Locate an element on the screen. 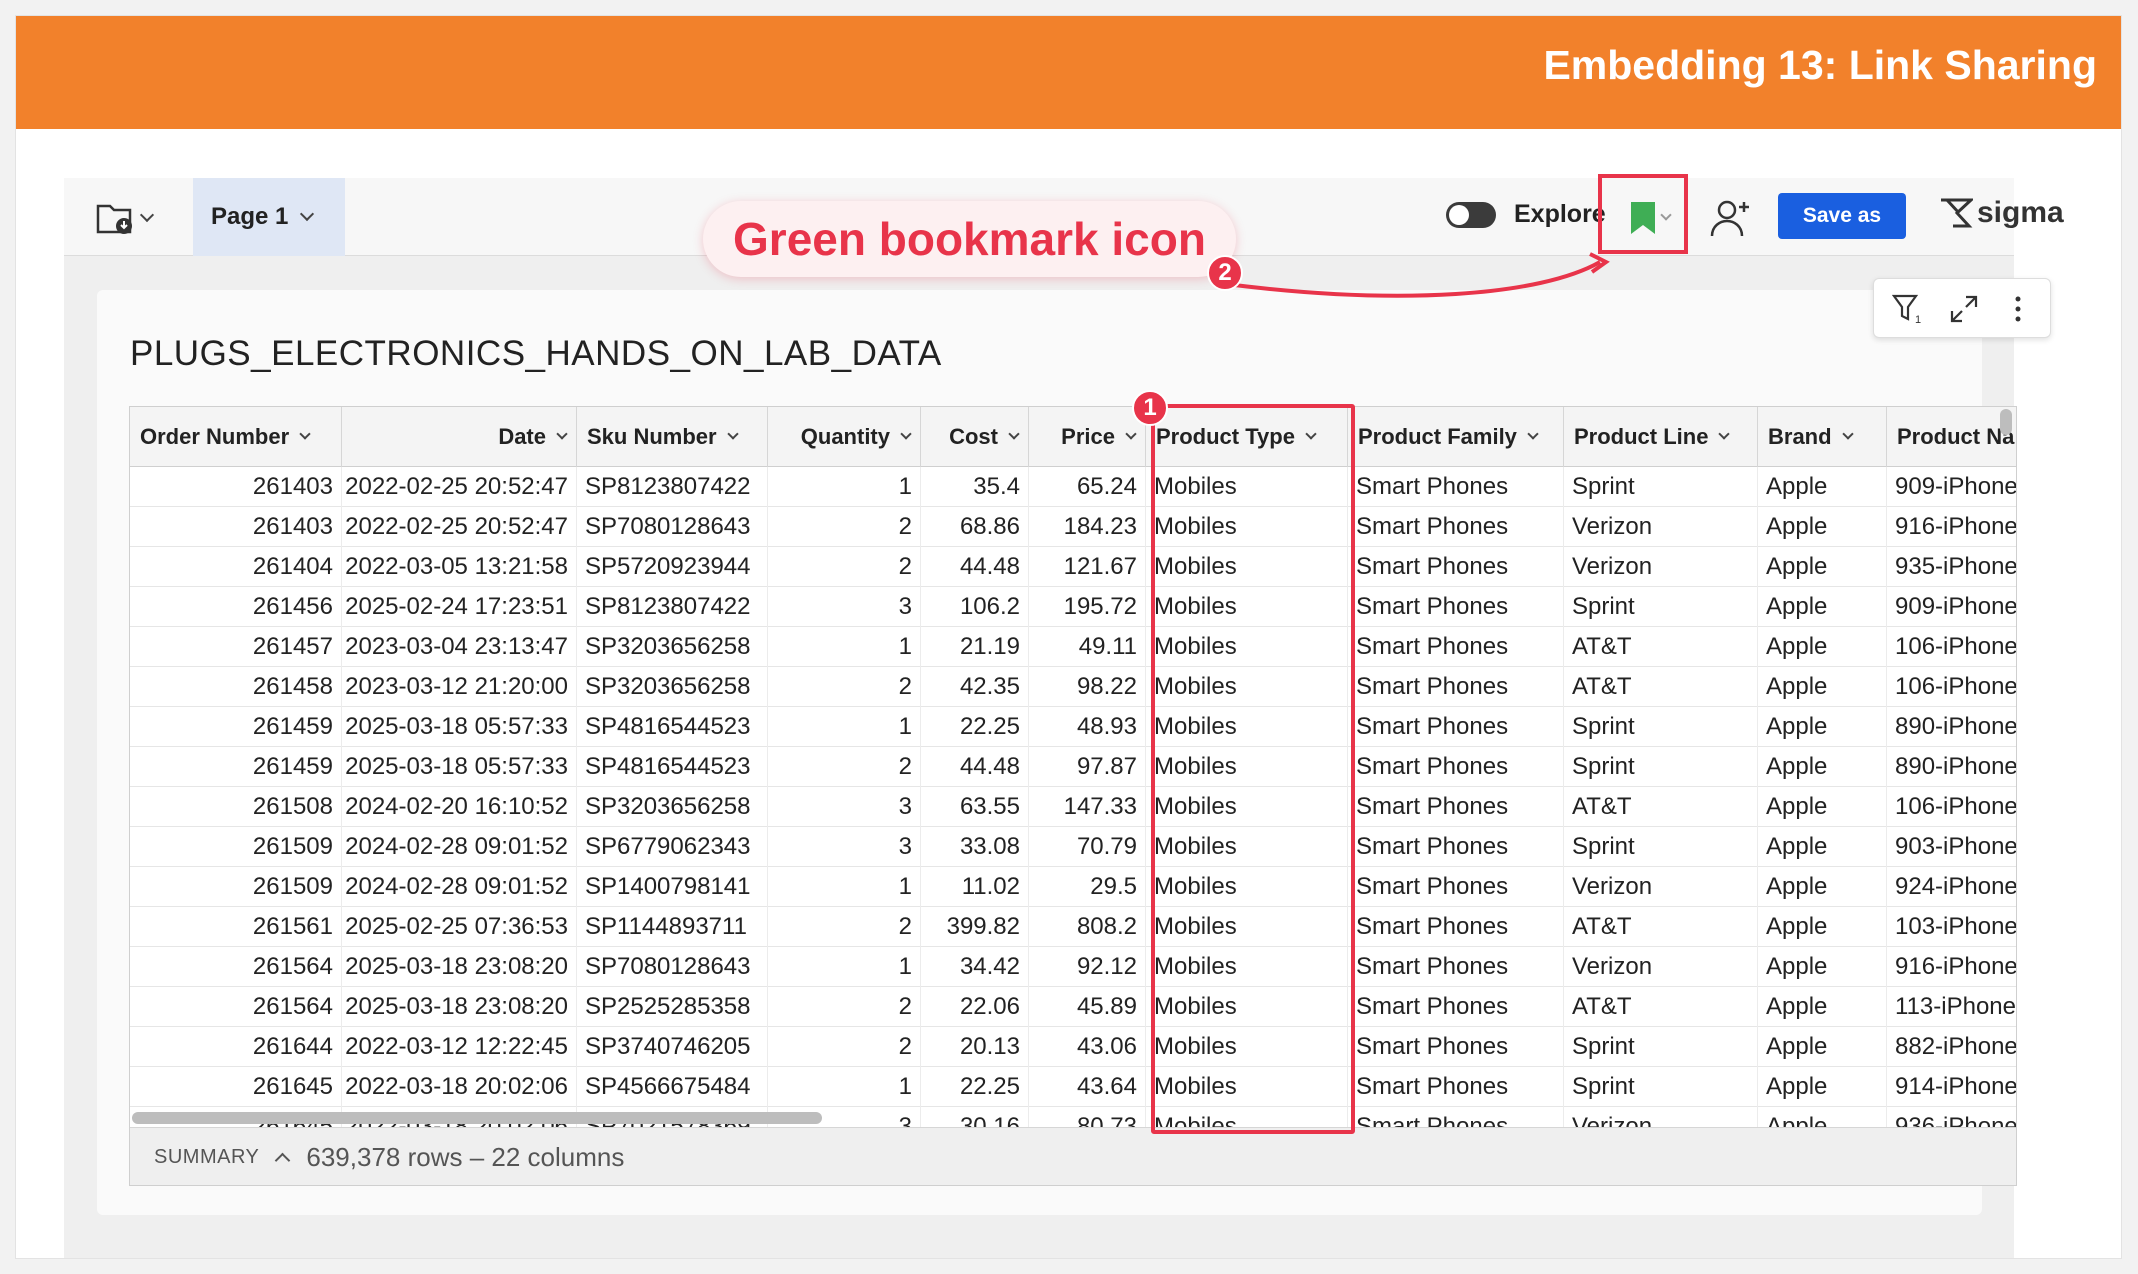 The height and width of the screenshot is (1274, 2138). summary-bar: SUMMARY 639,378 rows – 22 columns is located at coordinates (1073, 1156).